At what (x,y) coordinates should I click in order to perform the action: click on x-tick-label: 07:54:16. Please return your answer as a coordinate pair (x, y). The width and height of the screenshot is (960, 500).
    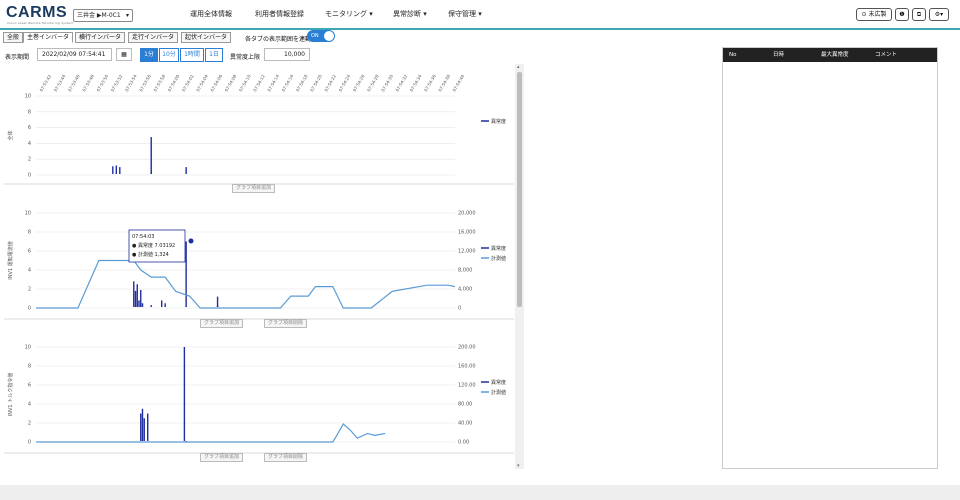
    Looking at the image, I should click on (288, 82).